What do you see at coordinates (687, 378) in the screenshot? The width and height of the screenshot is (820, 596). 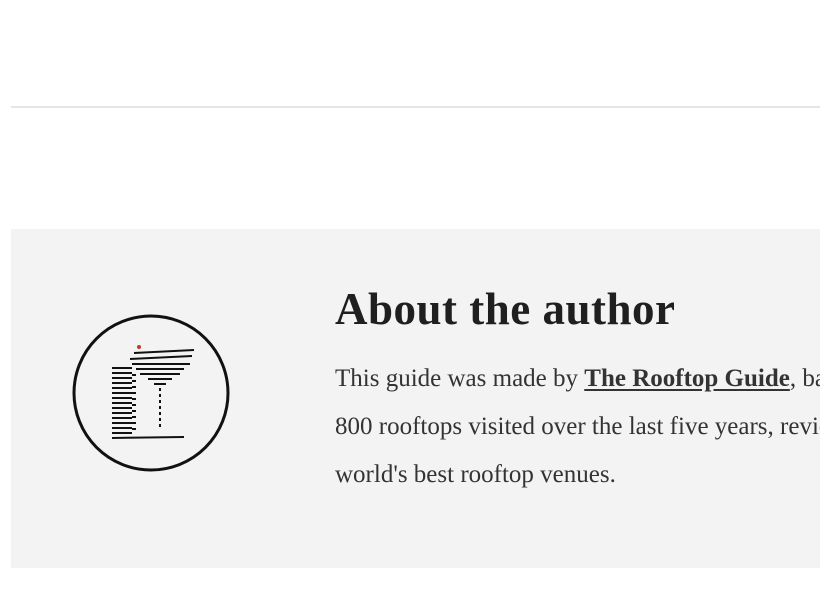 I see `rooftop-guide-link: The Rooftop Guide` at bounding box center [687, 378].